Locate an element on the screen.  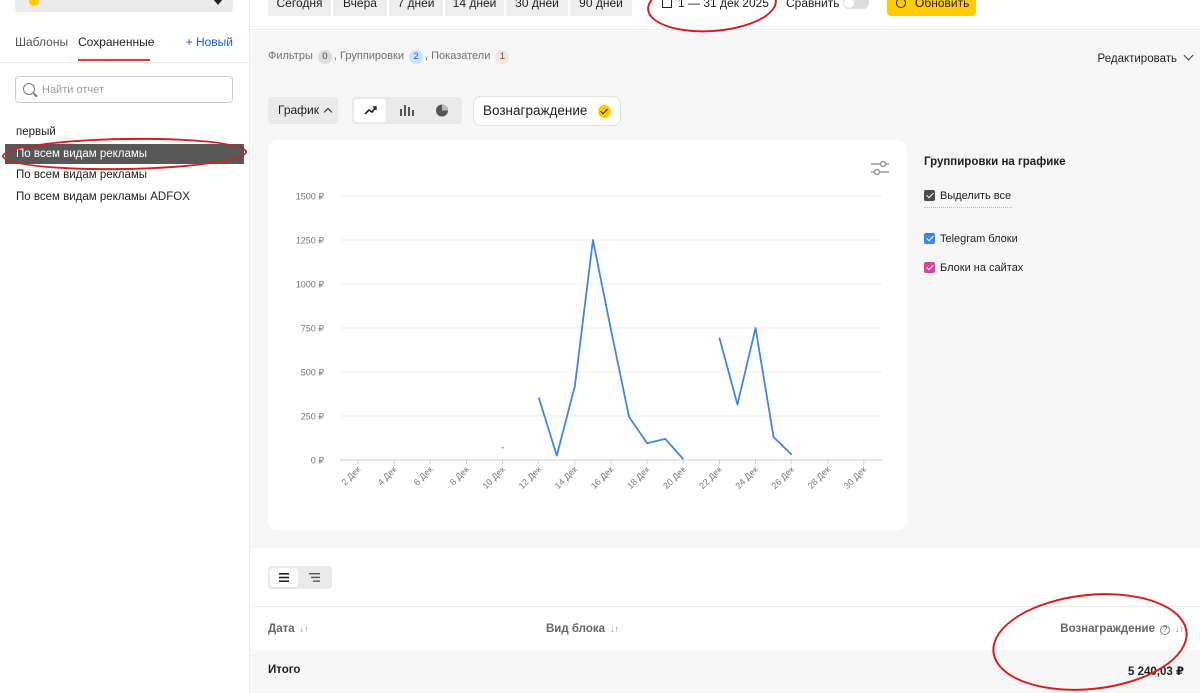
edit-label: Редактировать is located at coordinates (1137, 59).